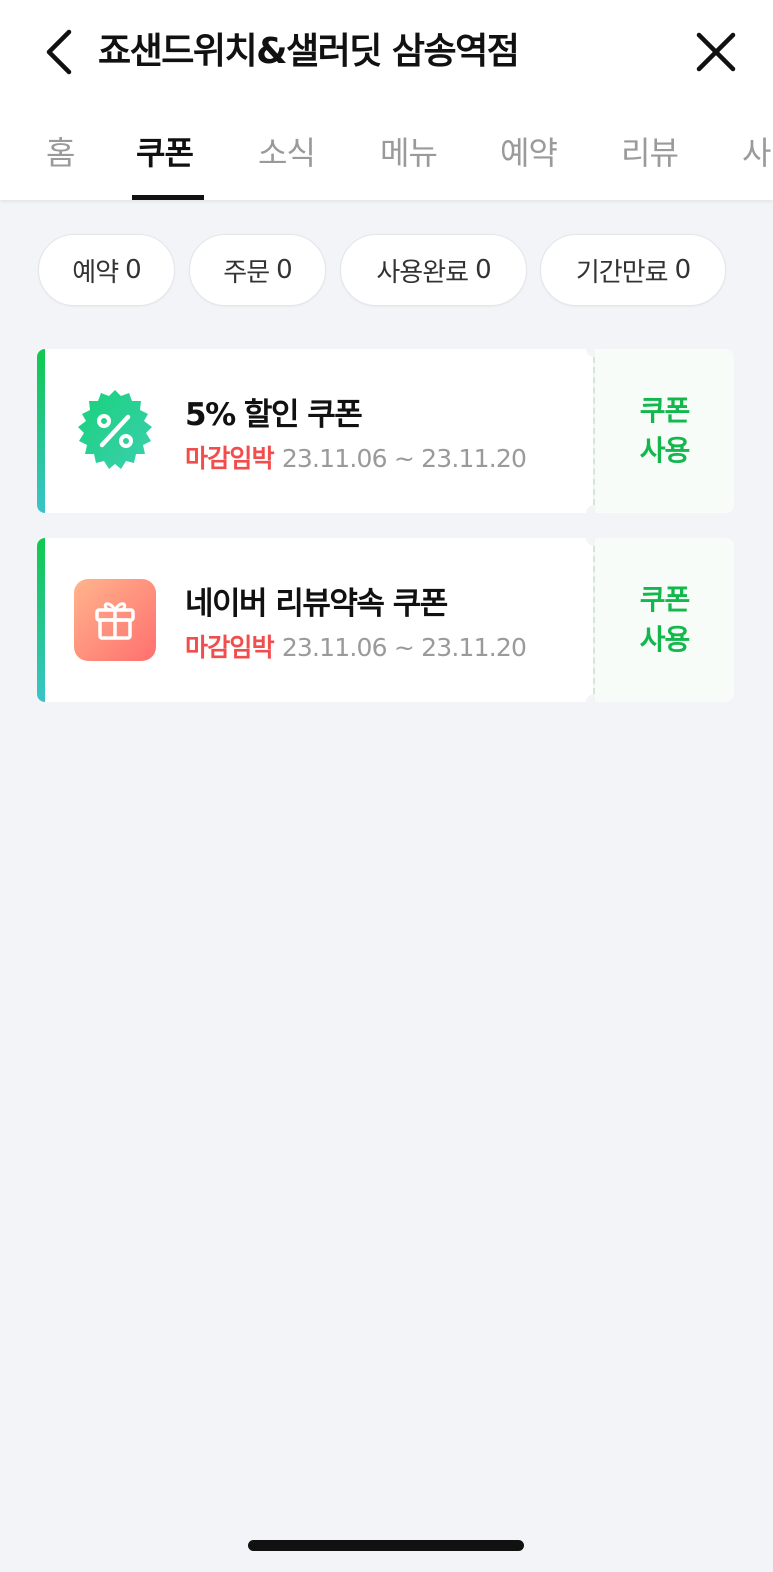  I want to click on filter-label: 주문, so click(246, 272).